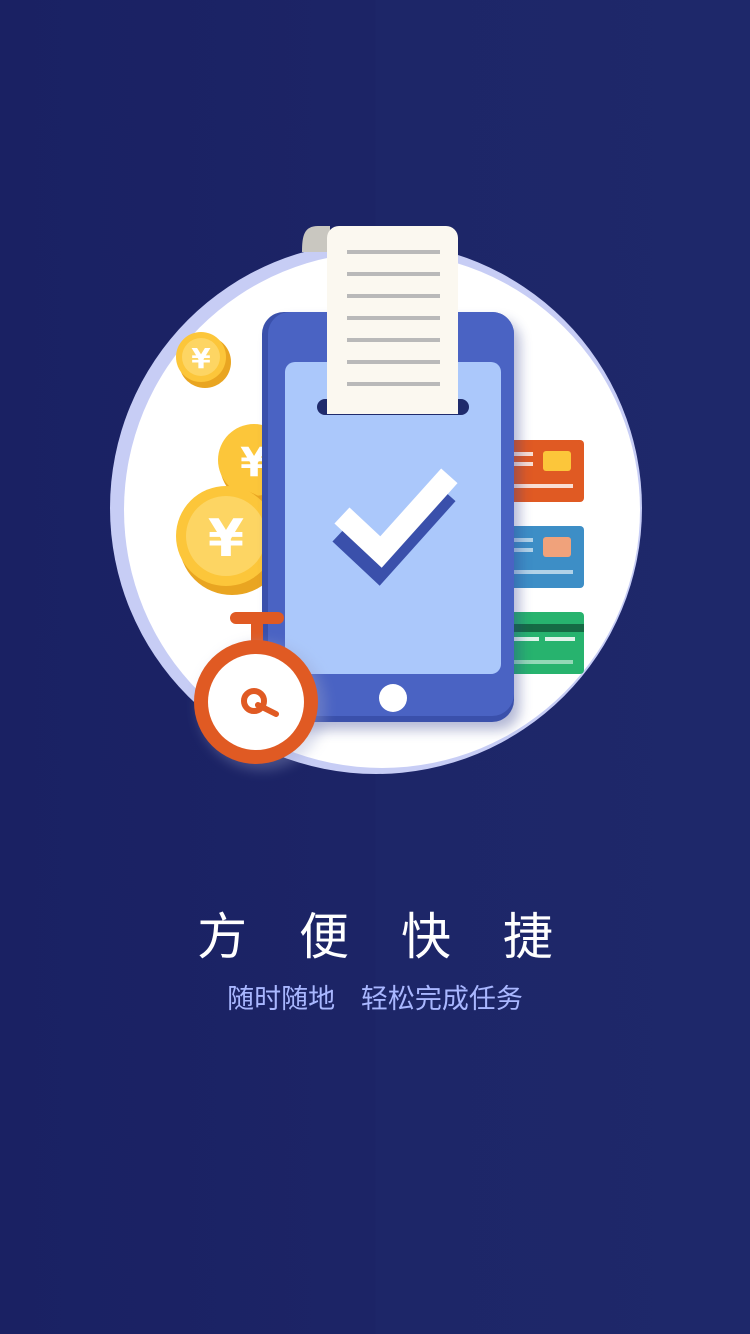 Image resolution: width=750 pixels, height=1334 pixels. I want to click on onboarding-subtitle: 随时随地 轻松完成任务, so click(375, 999).